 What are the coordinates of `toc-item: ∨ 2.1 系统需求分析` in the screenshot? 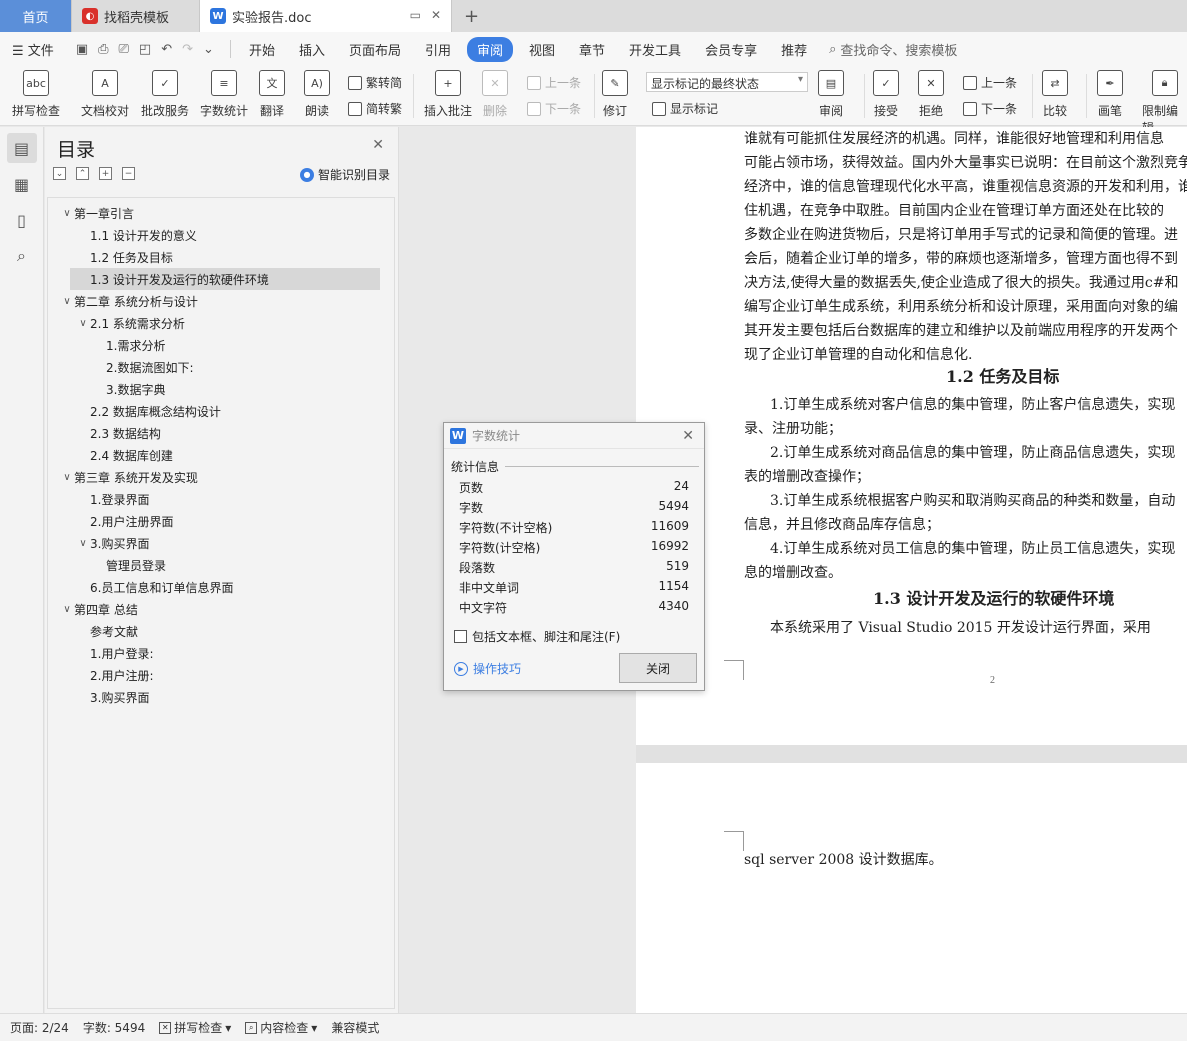 It's located at (130, 323).